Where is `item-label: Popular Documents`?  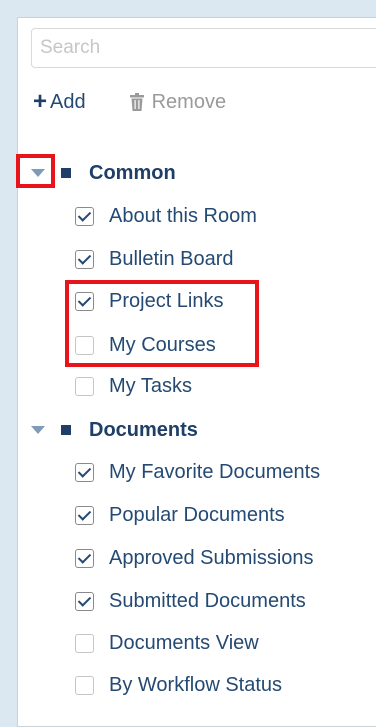 item-label: Popular Documents is located at coordinates (197, 514).